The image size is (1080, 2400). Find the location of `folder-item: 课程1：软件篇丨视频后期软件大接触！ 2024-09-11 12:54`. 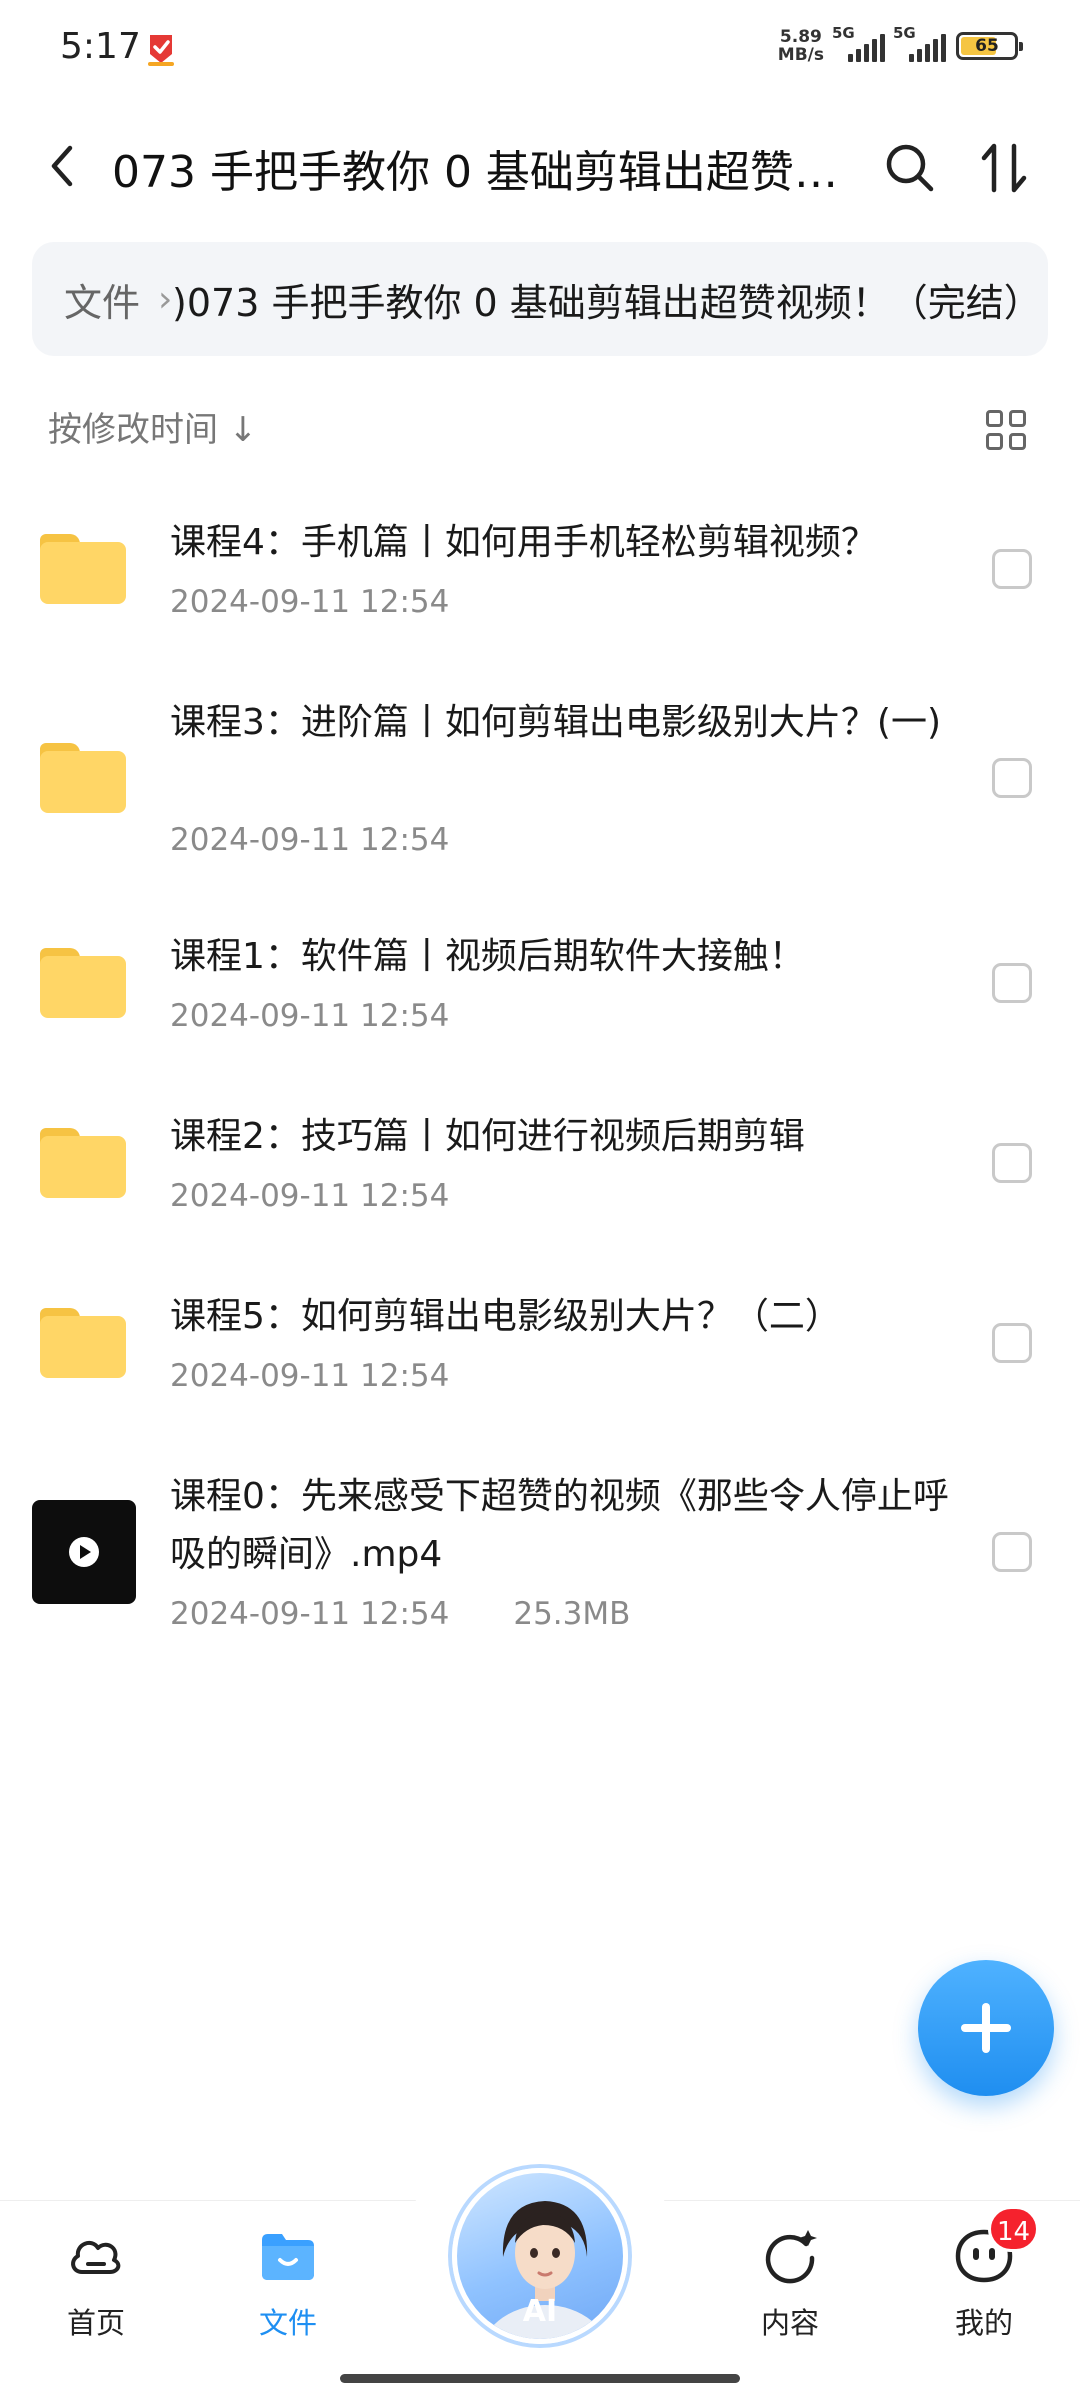

folder-item: 课程1：软件篇丨视频后期软件大接触！ 2024-09-11 12:54 is located at coordinates (540, 974).